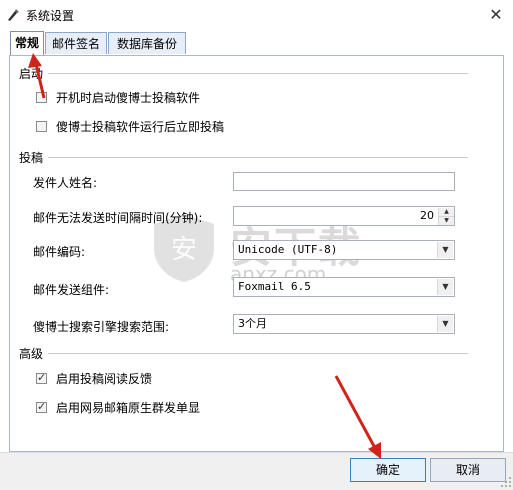 The width and height of the screenshot is (513, 490). What do you see at coordinates (258, 157) in the screenshot?
I see `group-submission-divider` at bounding box center [258, 157].